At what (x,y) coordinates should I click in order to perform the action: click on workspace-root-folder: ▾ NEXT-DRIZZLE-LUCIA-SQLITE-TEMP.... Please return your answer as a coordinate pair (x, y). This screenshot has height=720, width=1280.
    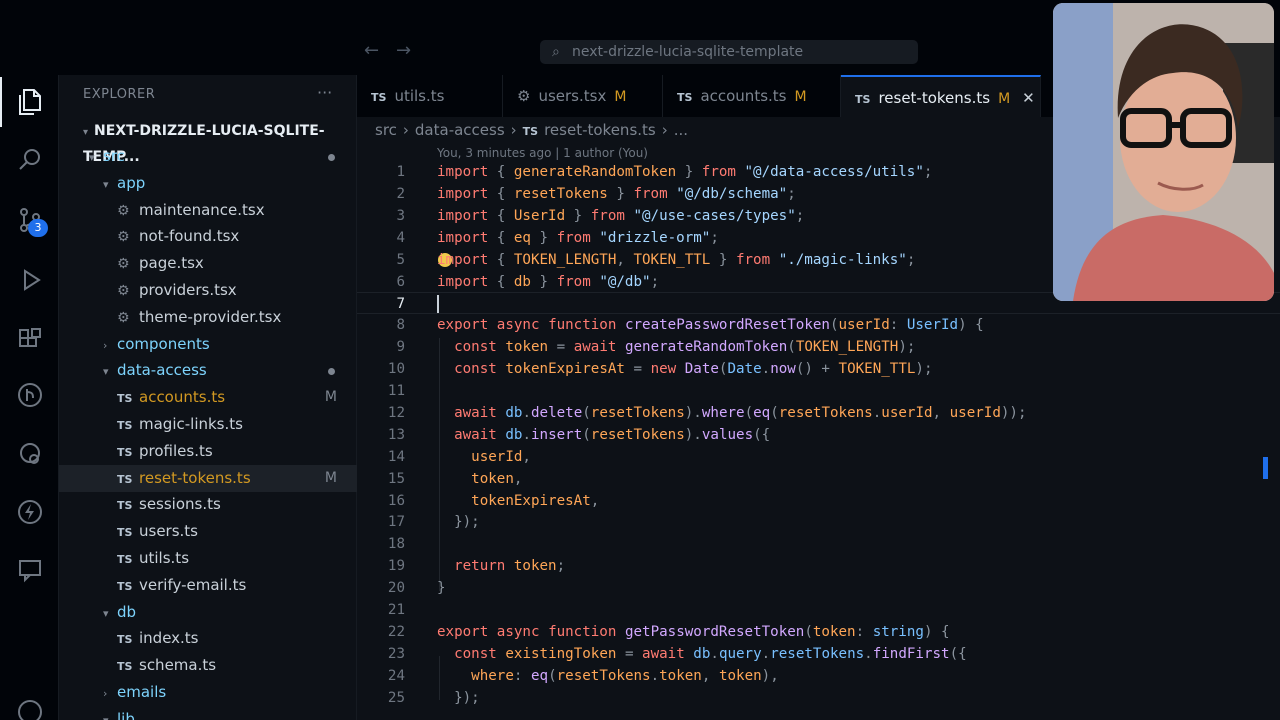
    Looking at the image, I should click on (208, 142).